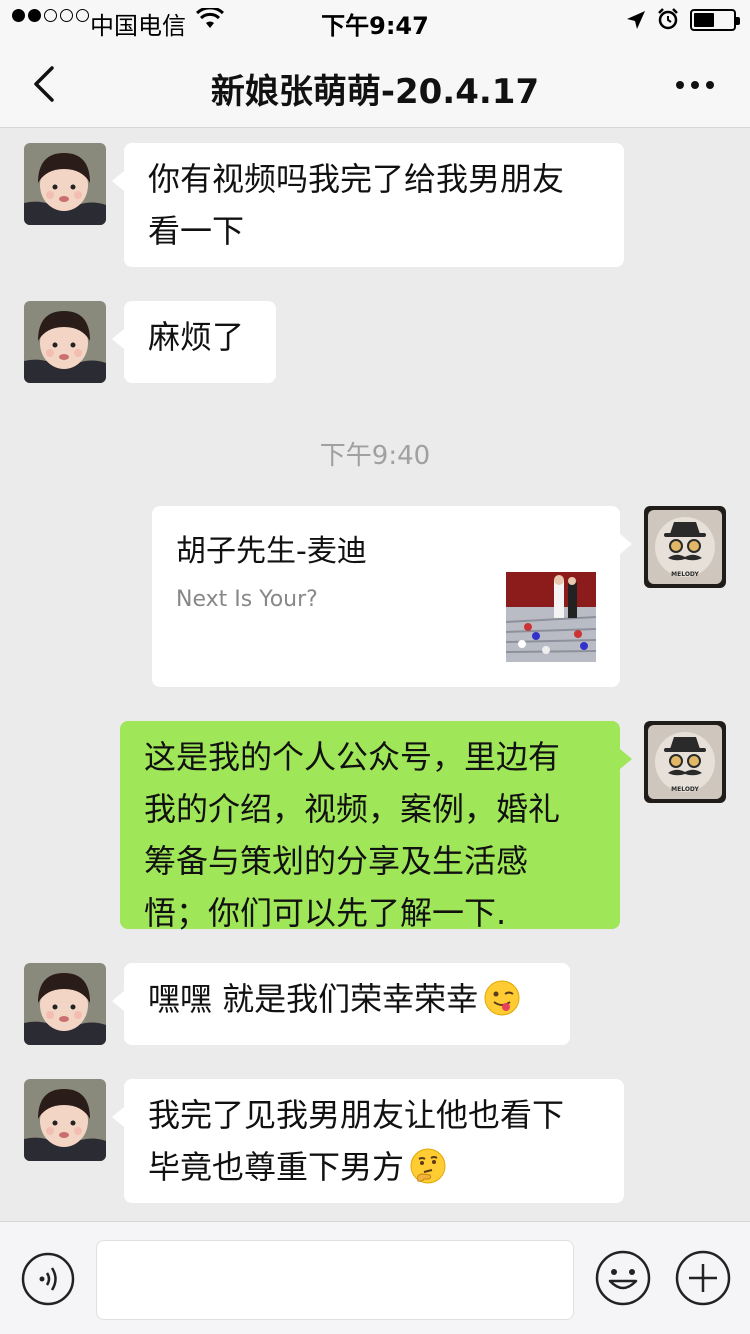 The height and width of the screenshot is (1334, 750). Describe the element at coordinates (502, 998) in the screenshot. I see `wink-tongue-emoji-icon` at that location.